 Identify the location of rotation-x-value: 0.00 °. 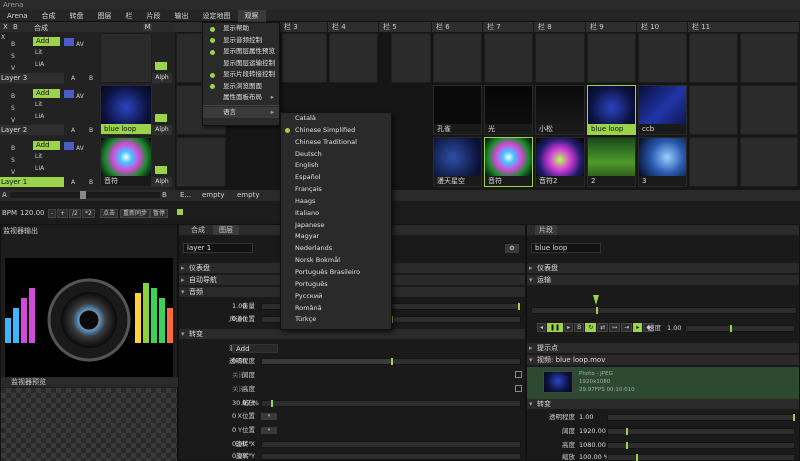
(242, 444).